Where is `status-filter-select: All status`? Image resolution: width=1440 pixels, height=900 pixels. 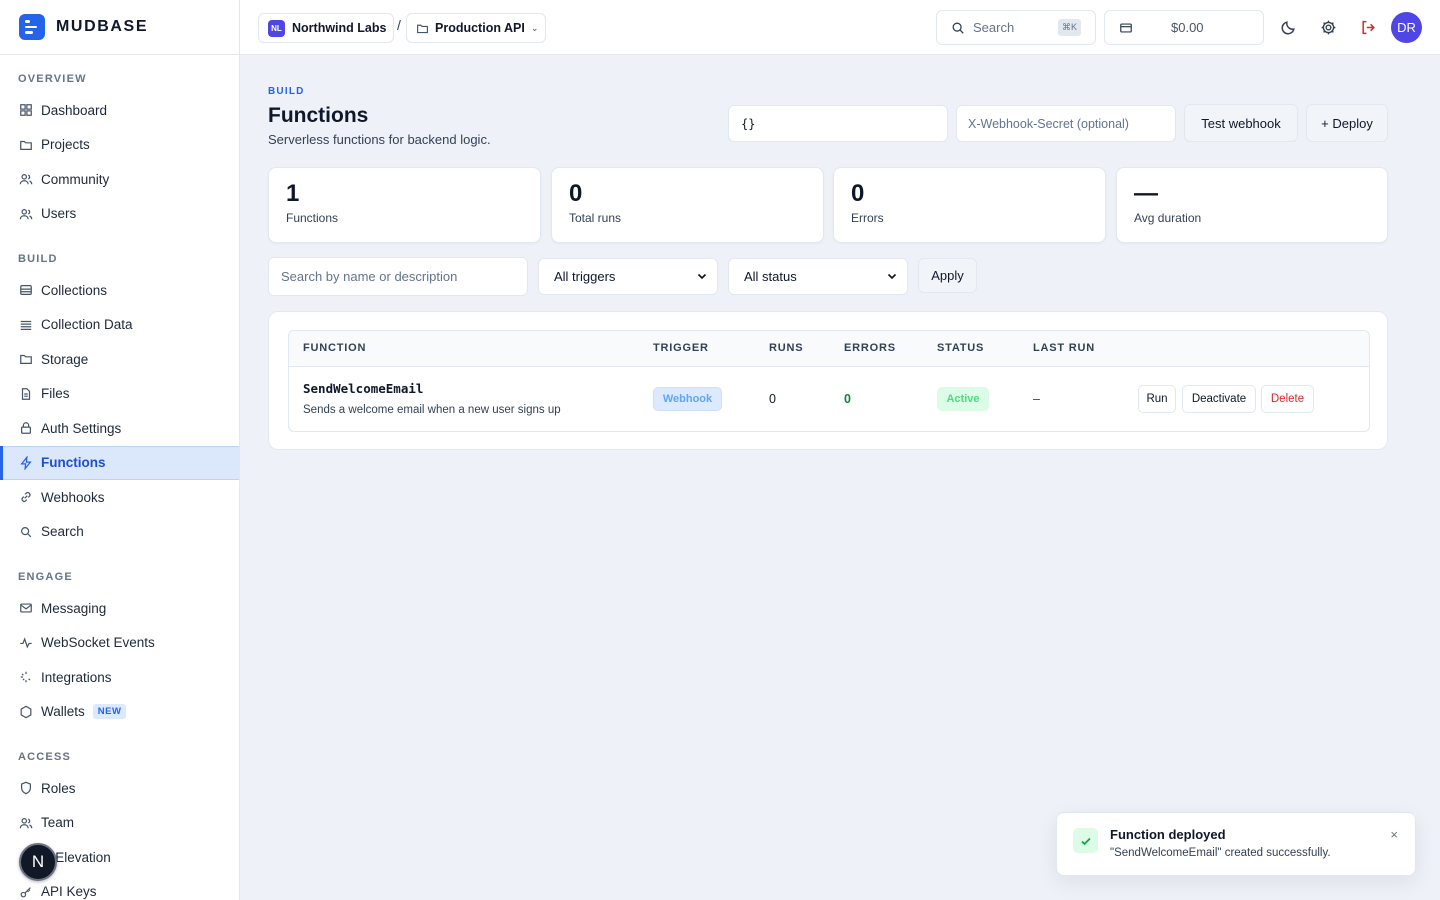
status-filter-select: All status is located at coordinates (818, 276).